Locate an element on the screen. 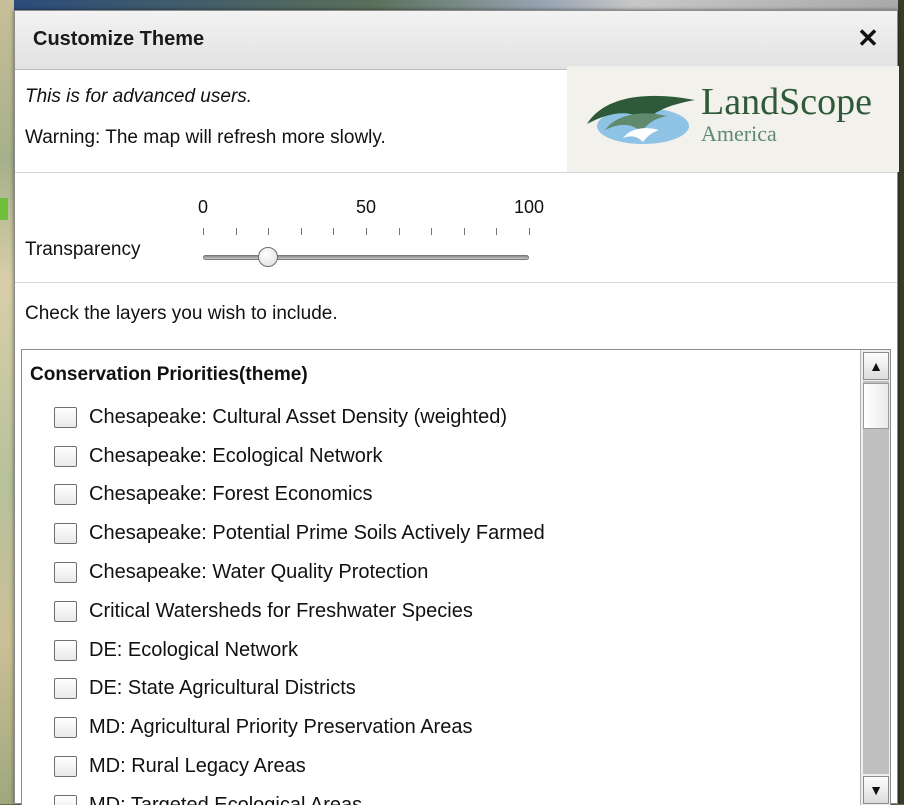 This screenshot has height=805, width=904. close-icon: ✕ is located at coordinates (868, 38).